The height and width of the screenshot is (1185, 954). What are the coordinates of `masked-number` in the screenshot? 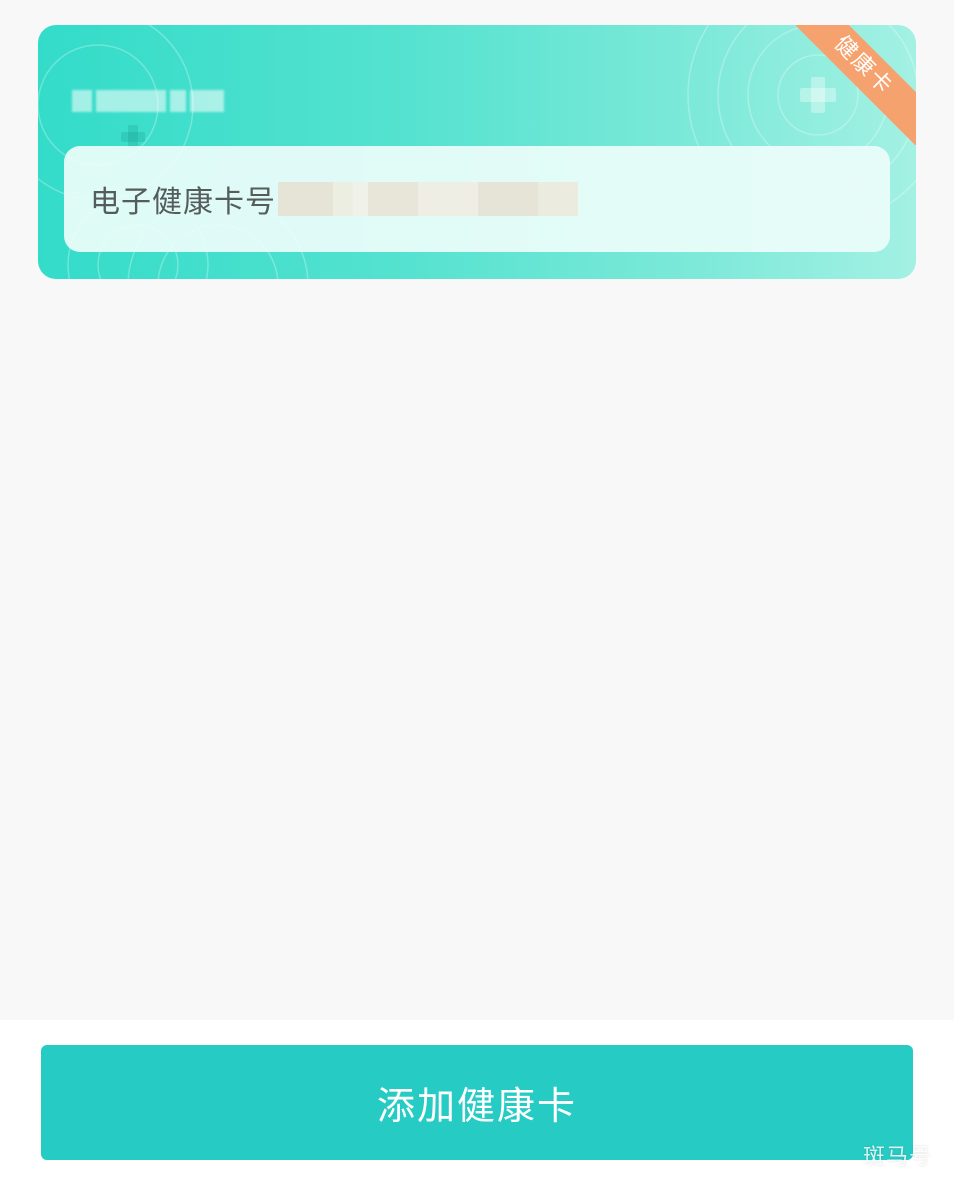 It's located at (428, 199).